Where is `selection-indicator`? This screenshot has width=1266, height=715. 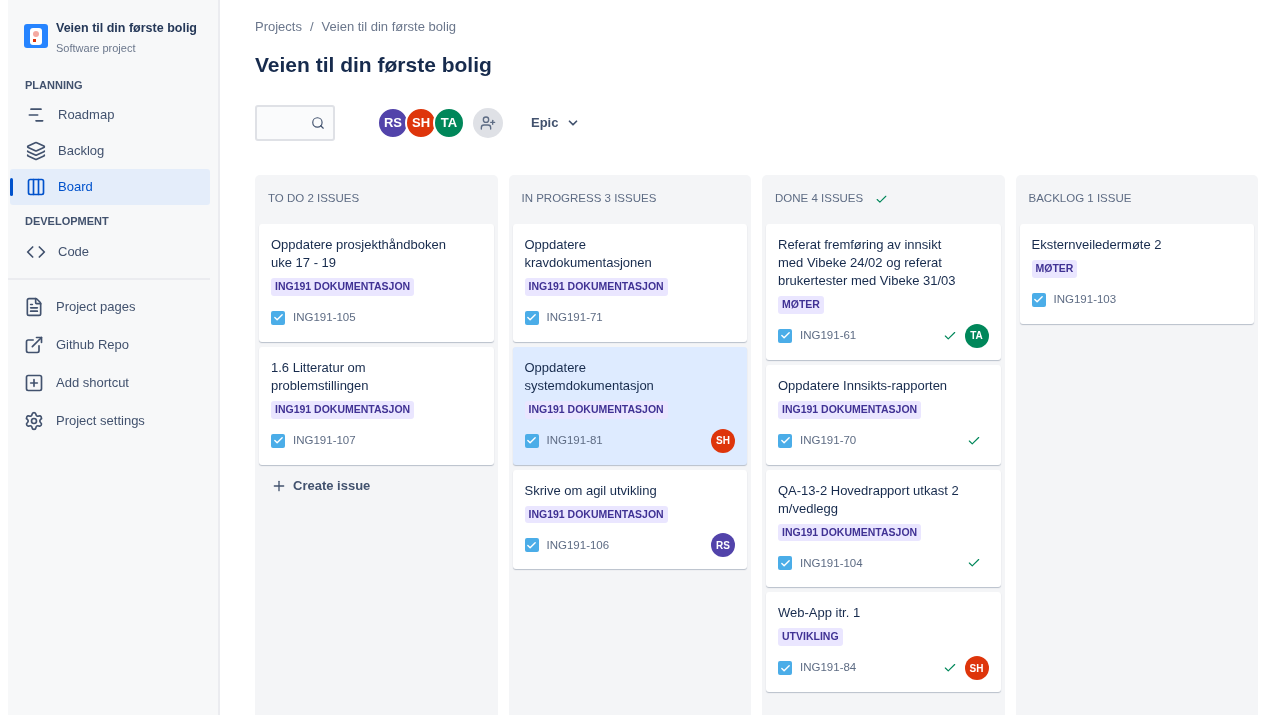
selection-indicator is located at coordinates (11, 187).